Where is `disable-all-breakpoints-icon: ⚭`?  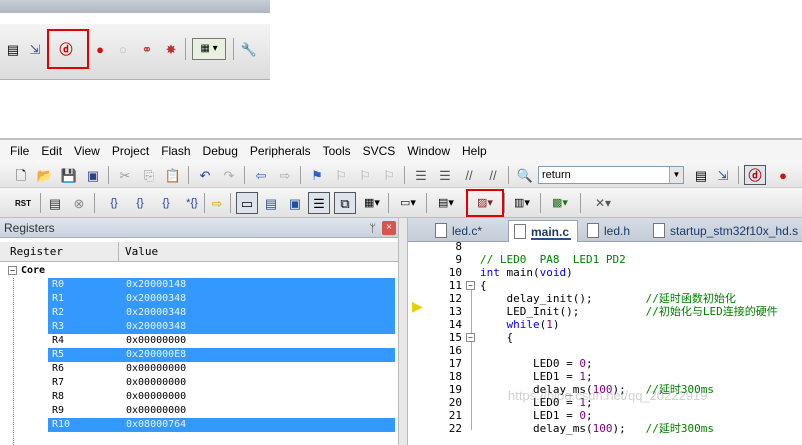
disable-all-breakpoints-icon: ⚭ is located at coordinates (147, 49).